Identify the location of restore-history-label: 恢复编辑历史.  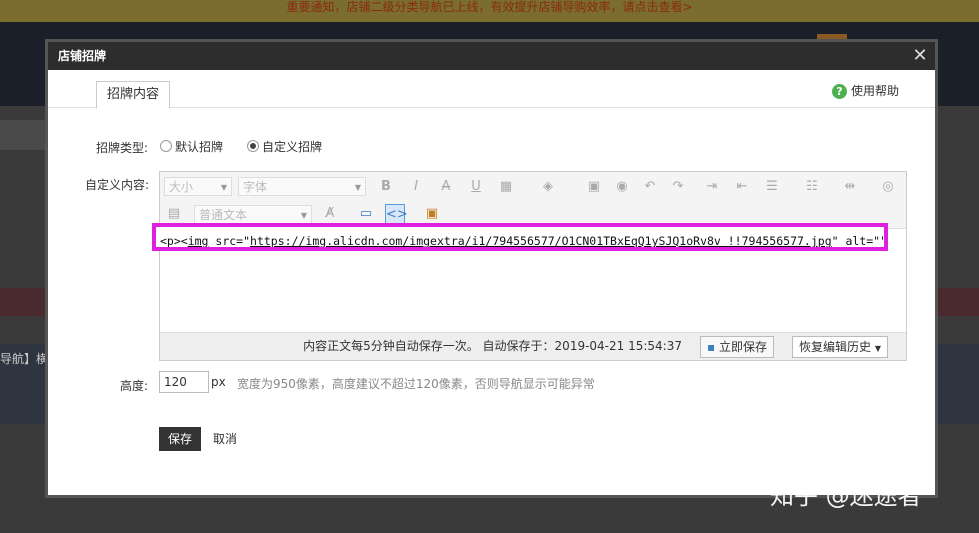
(835, 347).